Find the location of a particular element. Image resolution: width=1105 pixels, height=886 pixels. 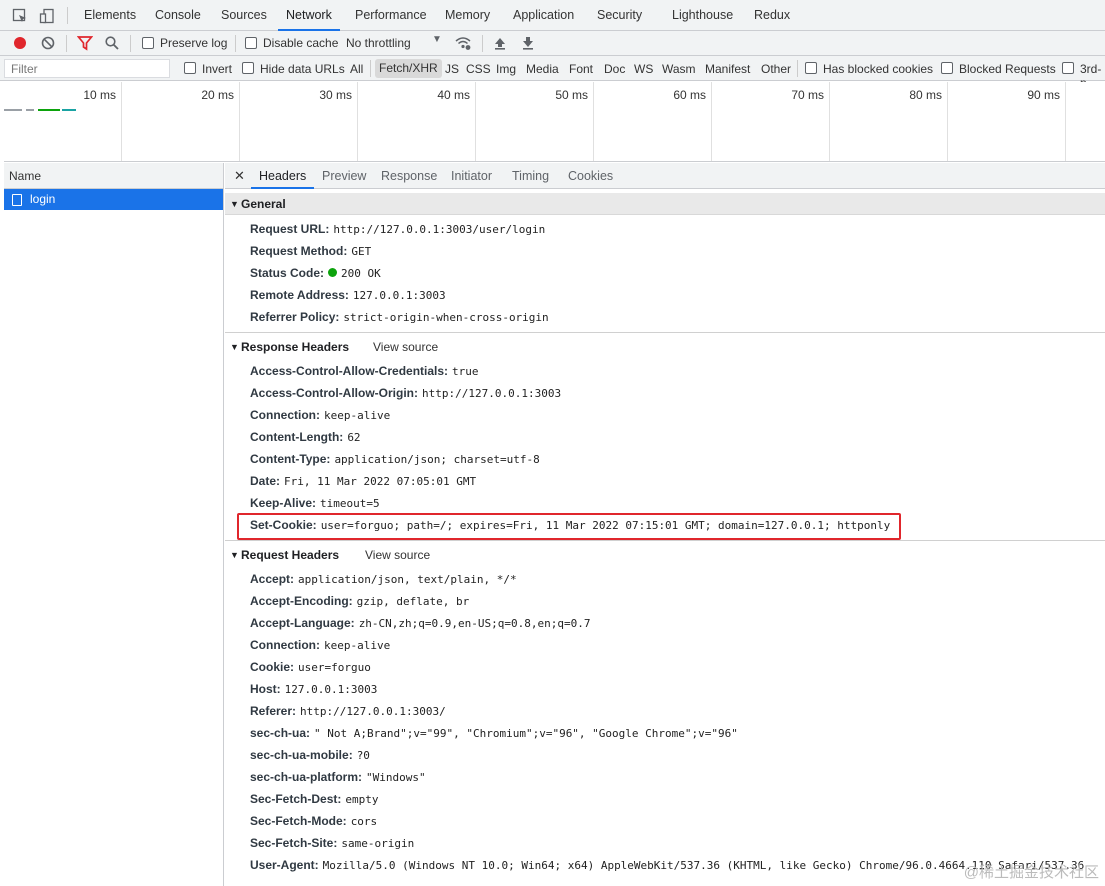

header-key: Access-Control-Allow-Origin: is located at coordinates (334, 393).